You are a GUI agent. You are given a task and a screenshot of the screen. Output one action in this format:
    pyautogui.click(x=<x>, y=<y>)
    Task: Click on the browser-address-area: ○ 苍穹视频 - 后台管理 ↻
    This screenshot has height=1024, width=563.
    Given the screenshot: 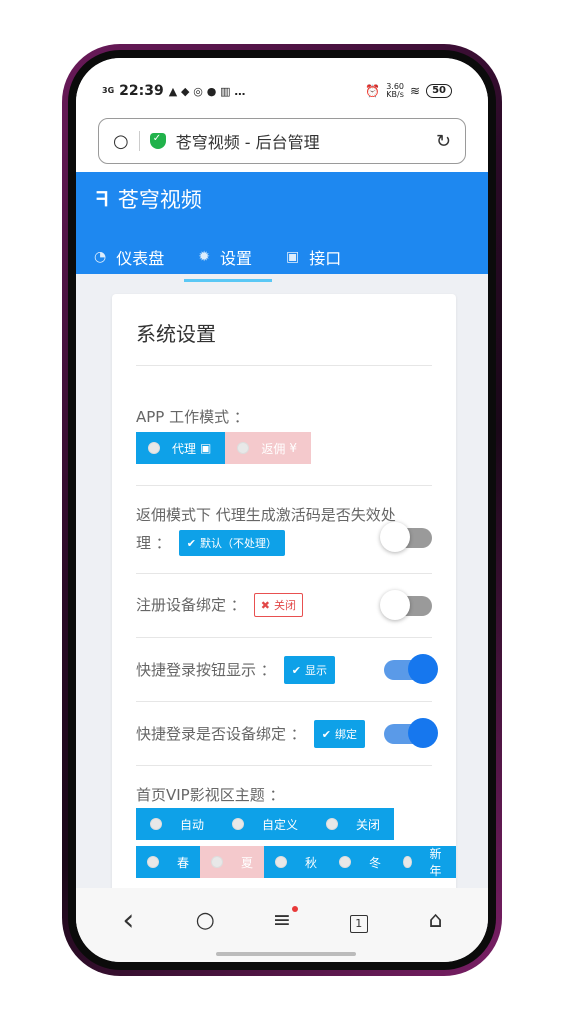 What is the action you would take?
    pyautogui.click(x=282, y=141)
    